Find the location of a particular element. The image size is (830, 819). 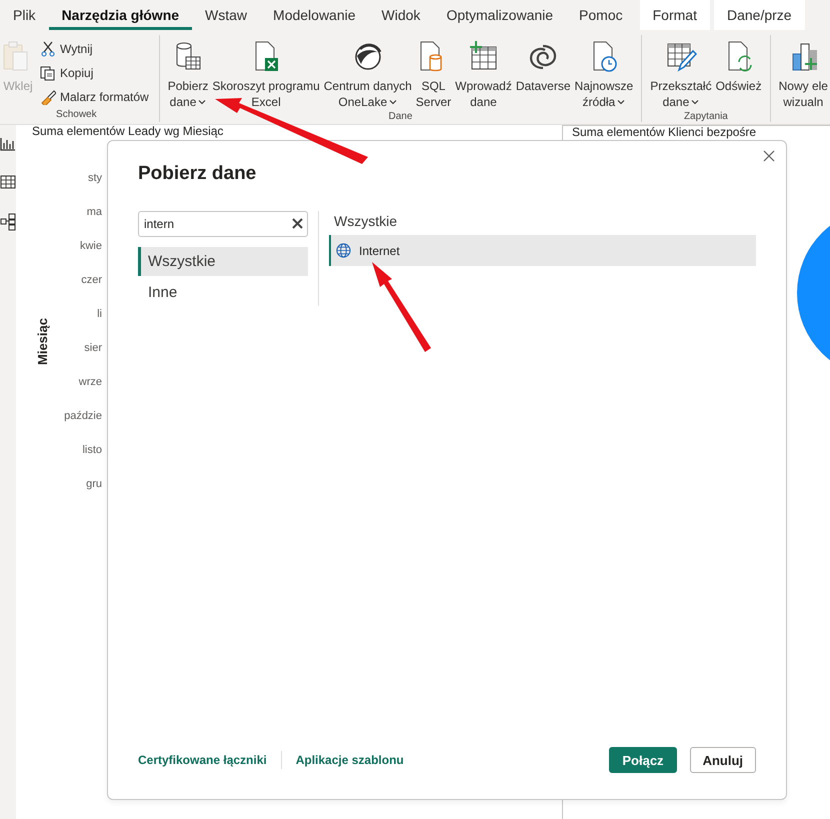

dialog-title: Pobierz dane is located at coordinates (198, 174).